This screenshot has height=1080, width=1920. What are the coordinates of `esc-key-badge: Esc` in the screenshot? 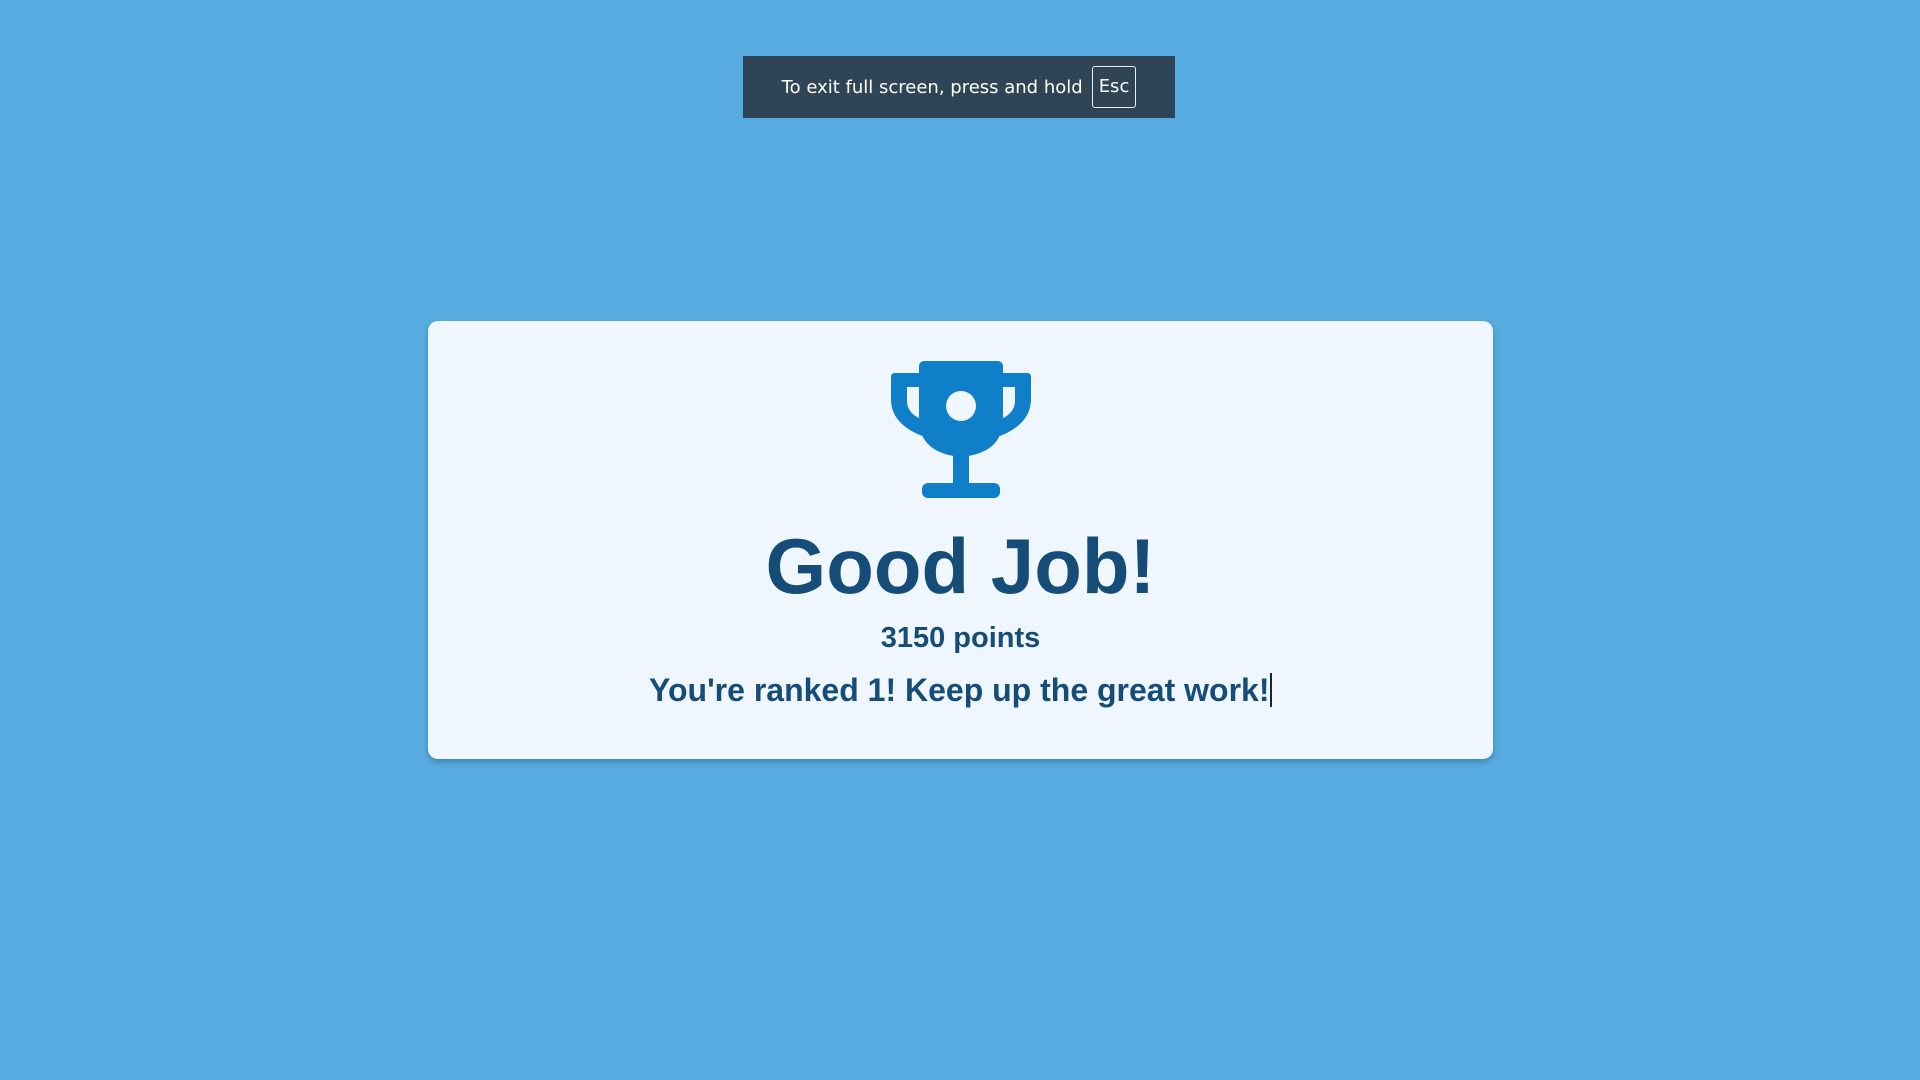 It's located at (1114, 87).